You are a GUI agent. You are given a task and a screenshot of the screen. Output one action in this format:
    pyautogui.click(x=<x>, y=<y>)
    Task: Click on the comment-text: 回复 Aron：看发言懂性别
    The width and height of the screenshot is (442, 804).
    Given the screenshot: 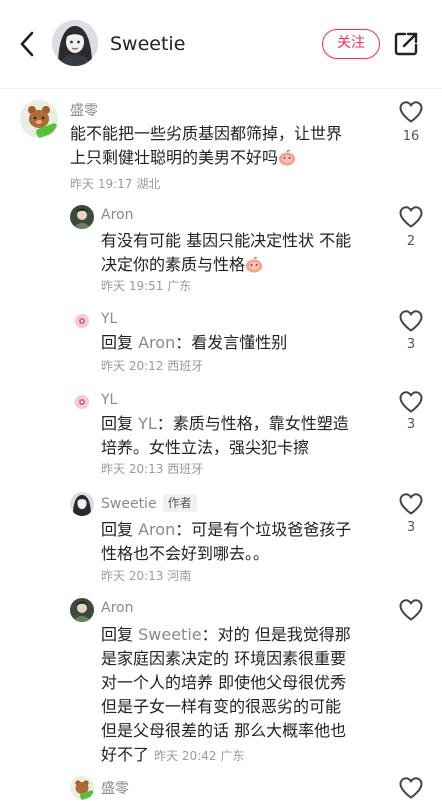 What is the action you would take?
    pyautogui.click(x=249, y=343)
    